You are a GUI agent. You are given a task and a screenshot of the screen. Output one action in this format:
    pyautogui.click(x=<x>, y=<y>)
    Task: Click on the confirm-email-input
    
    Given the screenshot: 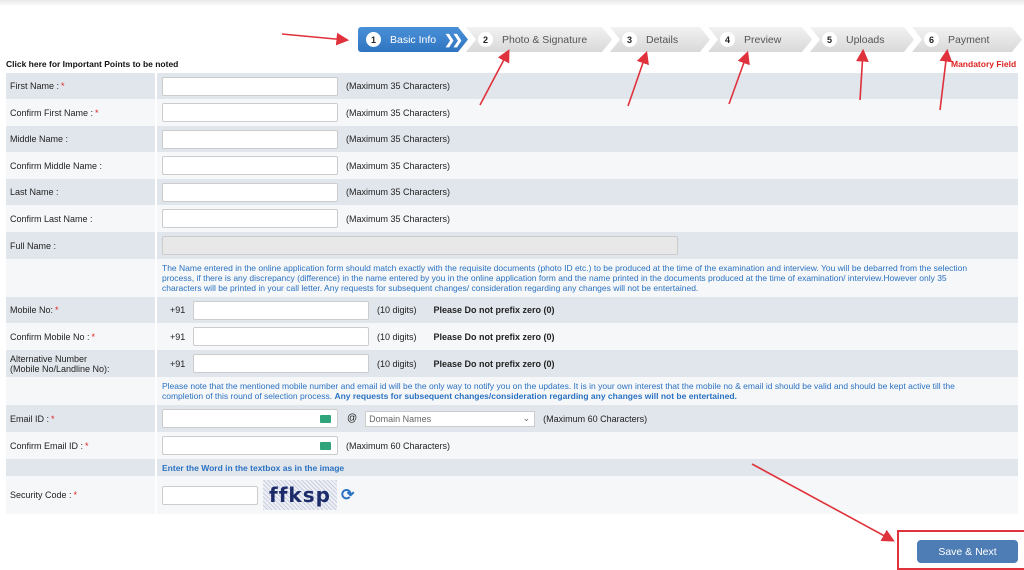 What is the action you would take?
    pyautogui.click(x=250, y=445)
    